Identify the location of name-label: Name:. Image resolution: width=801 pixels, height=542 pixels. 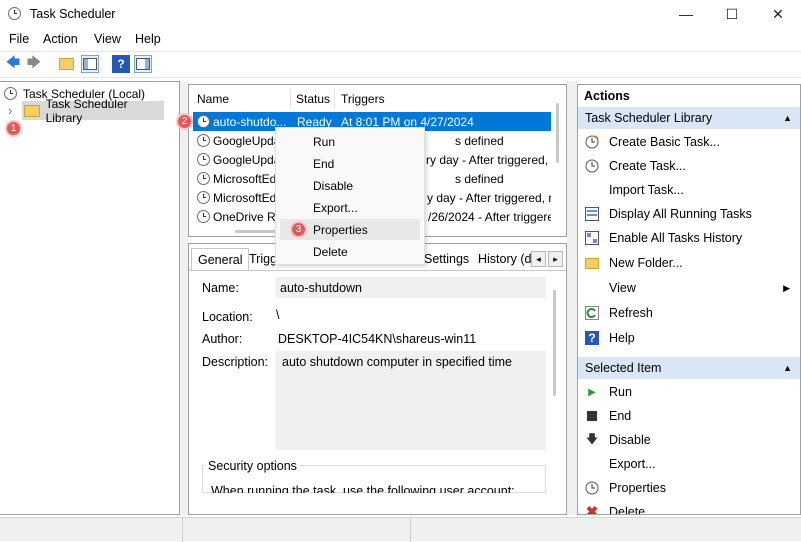
(220, 288).